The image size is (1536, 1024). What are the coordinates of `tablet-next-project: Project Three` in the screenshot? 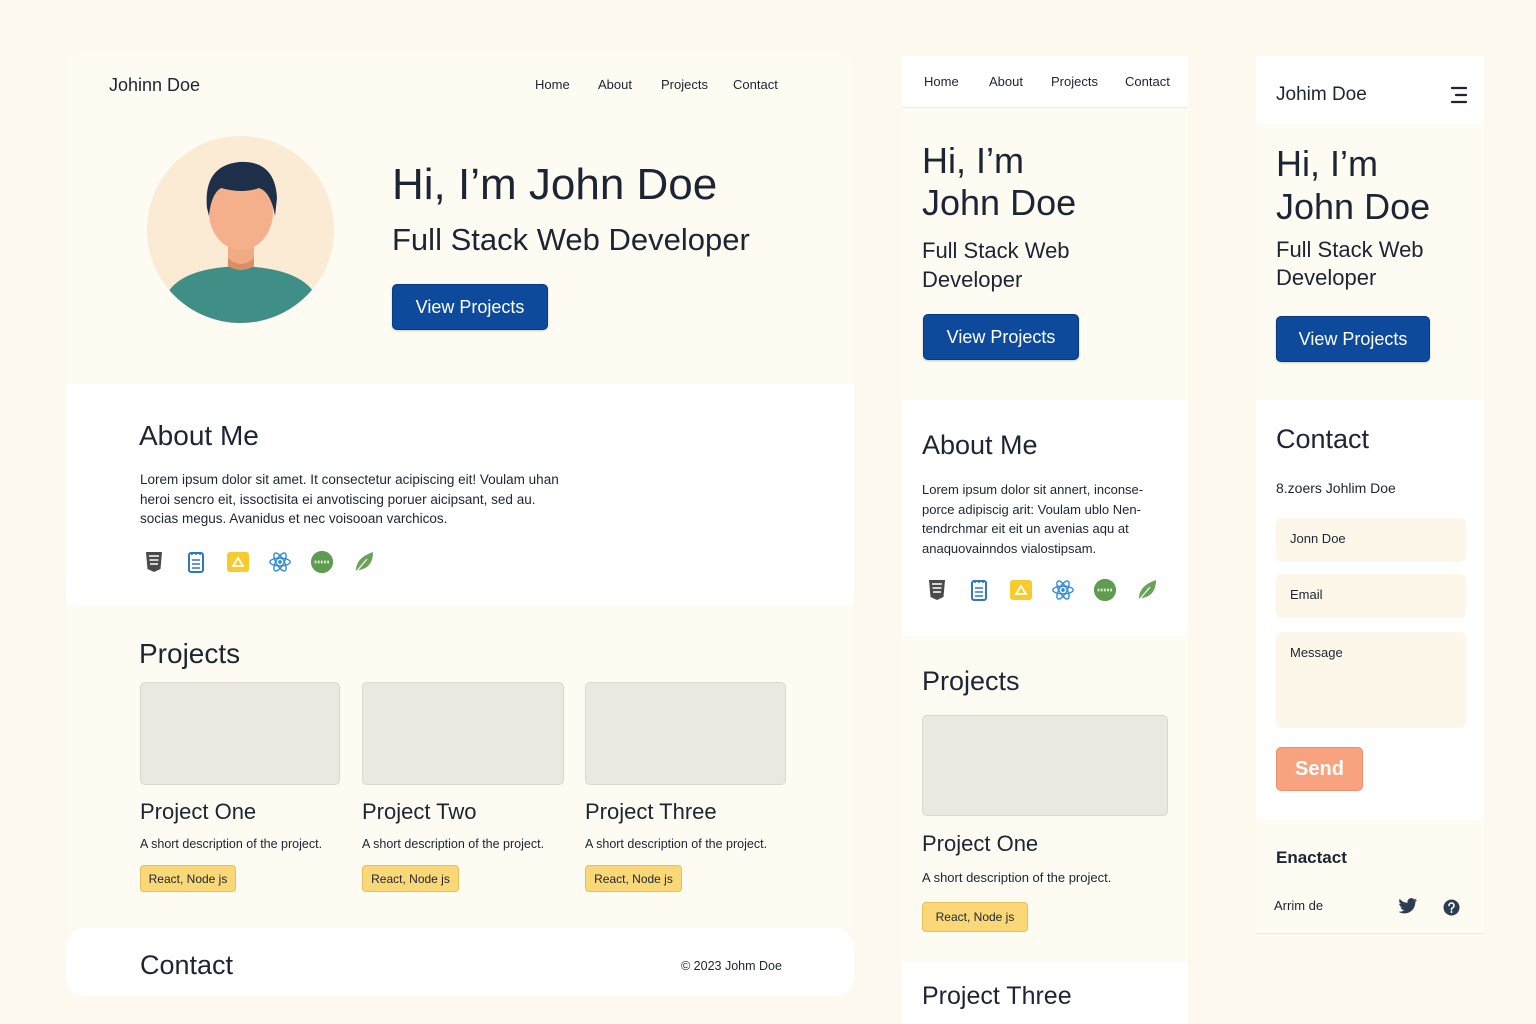 It's located at (1045, 993).